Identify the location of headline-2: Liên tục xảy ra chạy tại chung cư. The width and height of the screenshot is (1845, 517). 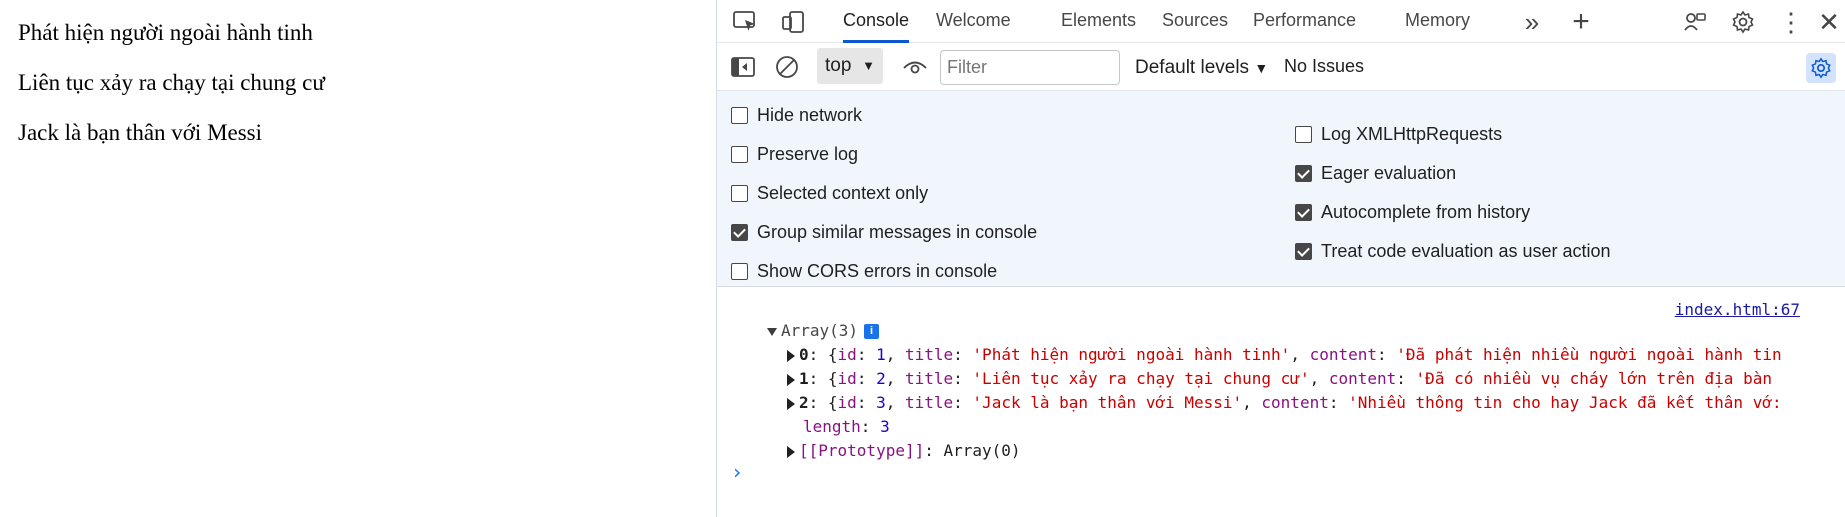
(171, 82).